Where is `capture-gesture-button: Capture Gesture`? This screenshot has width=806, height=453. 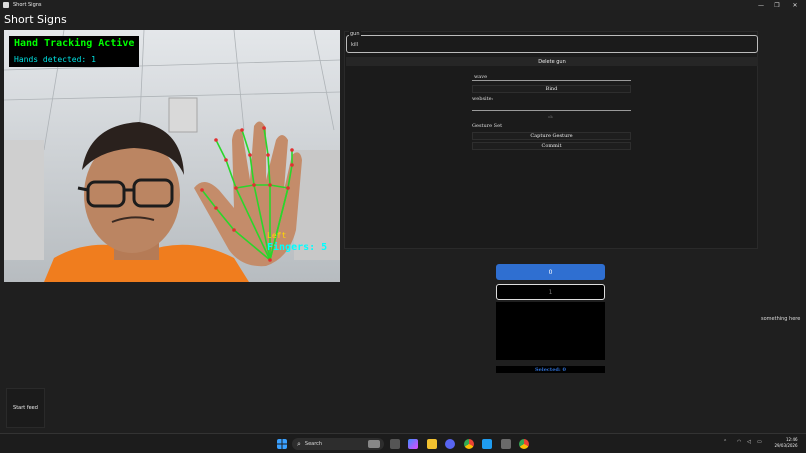 capture-gesture-button: Capture Gesture is located at coordinates (551, 136).